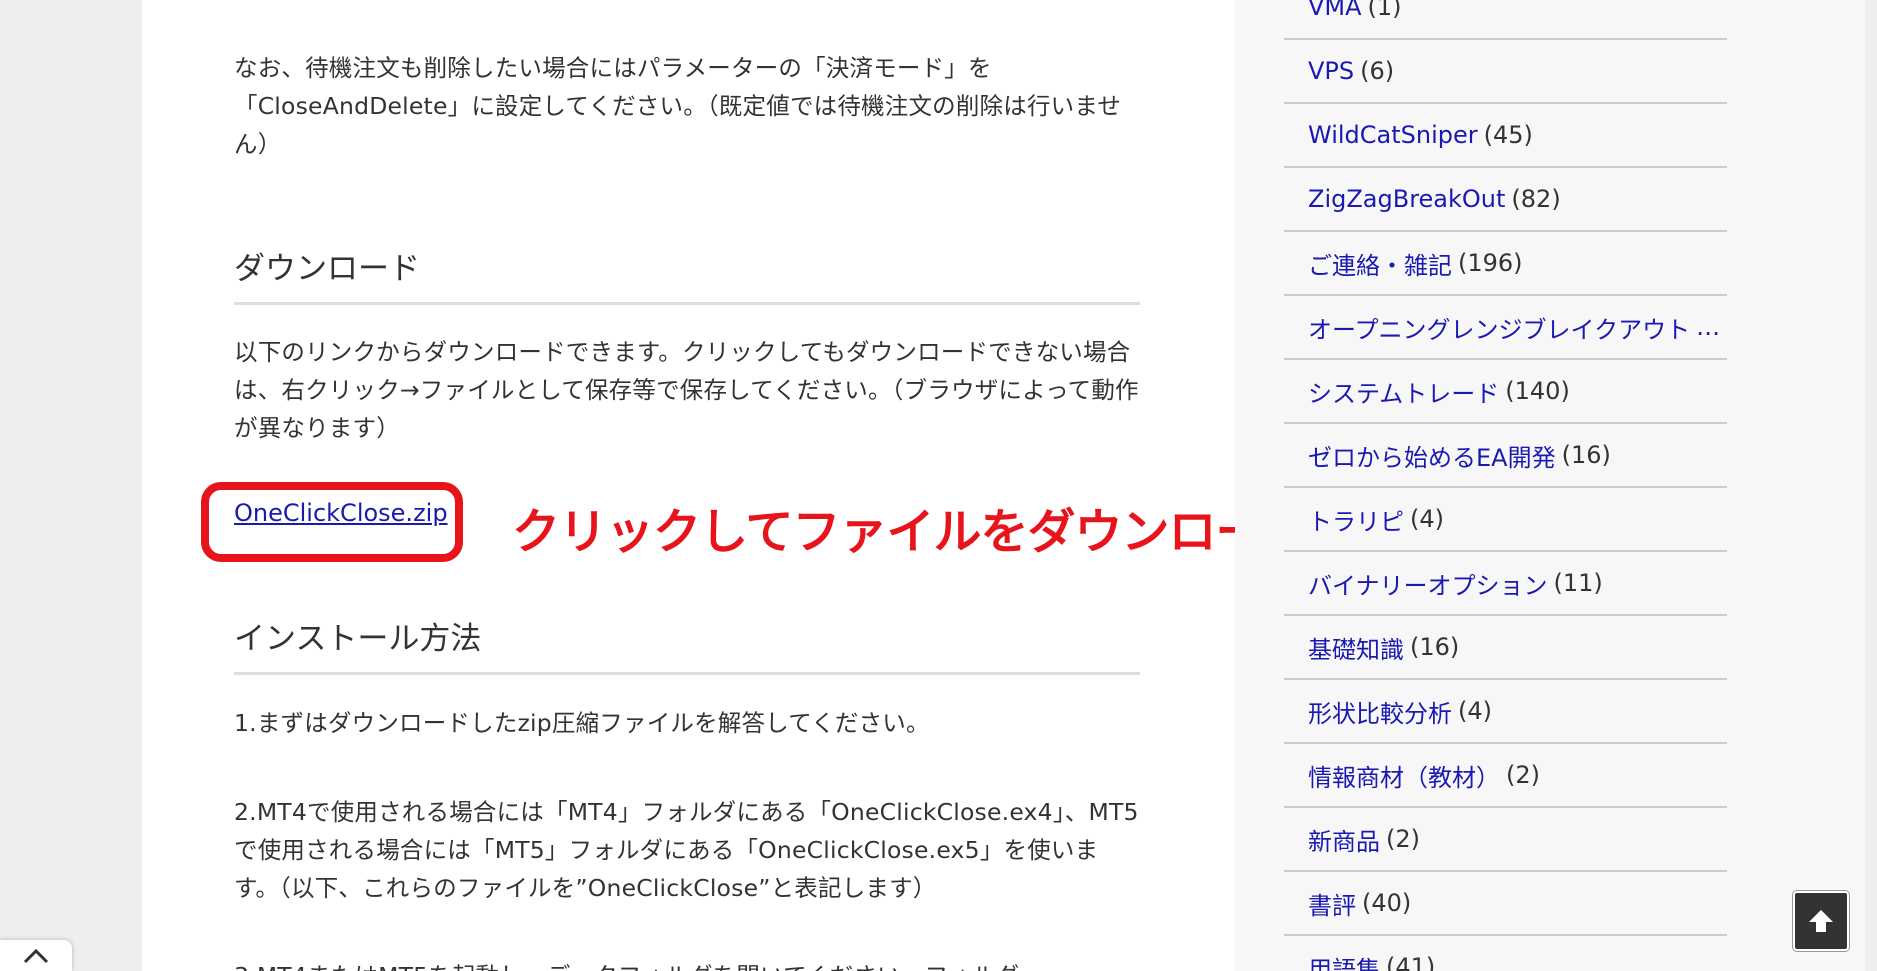 The height and width of the screenshot is (971, 1877). Describe the element at coordinates (1380, 263) in the screenshot. I see `category-link: ご連絡・雑記` at that location.